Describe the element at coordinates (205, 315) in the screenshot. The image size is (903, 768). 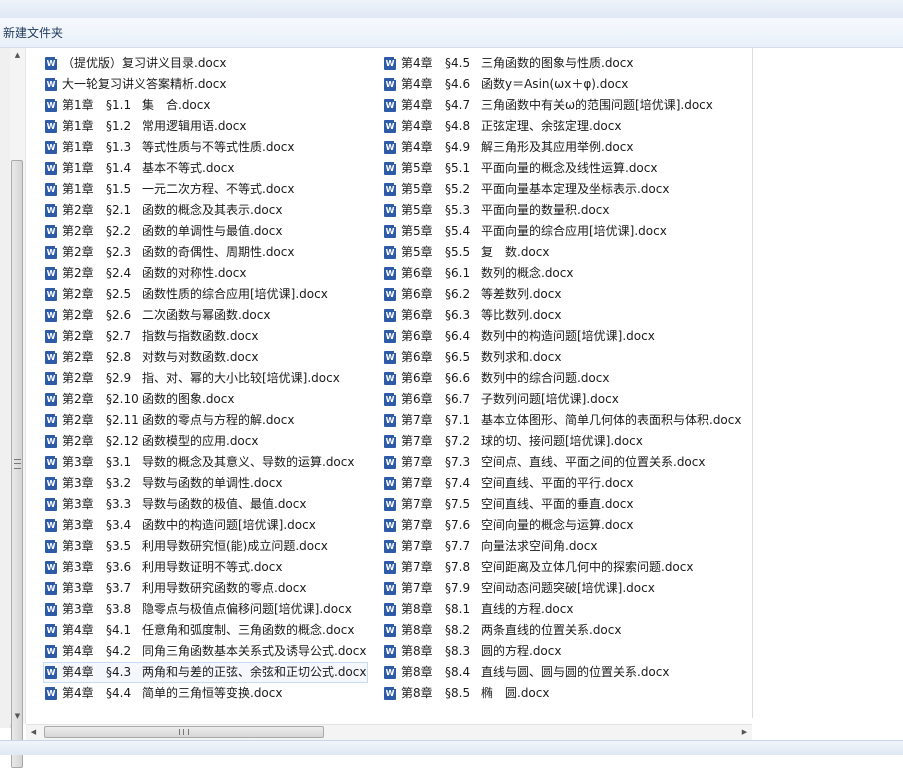
I see `file-item: W 第2章 §2.6 二次函数与幂函数.docx` at that location.